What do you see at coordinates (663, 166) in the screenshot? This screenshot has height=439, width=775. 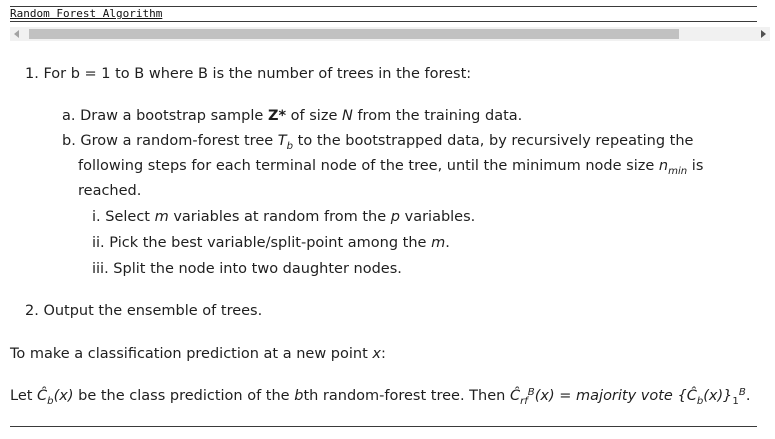 I see `math-n-min: n` at bounding box center [663, 166].